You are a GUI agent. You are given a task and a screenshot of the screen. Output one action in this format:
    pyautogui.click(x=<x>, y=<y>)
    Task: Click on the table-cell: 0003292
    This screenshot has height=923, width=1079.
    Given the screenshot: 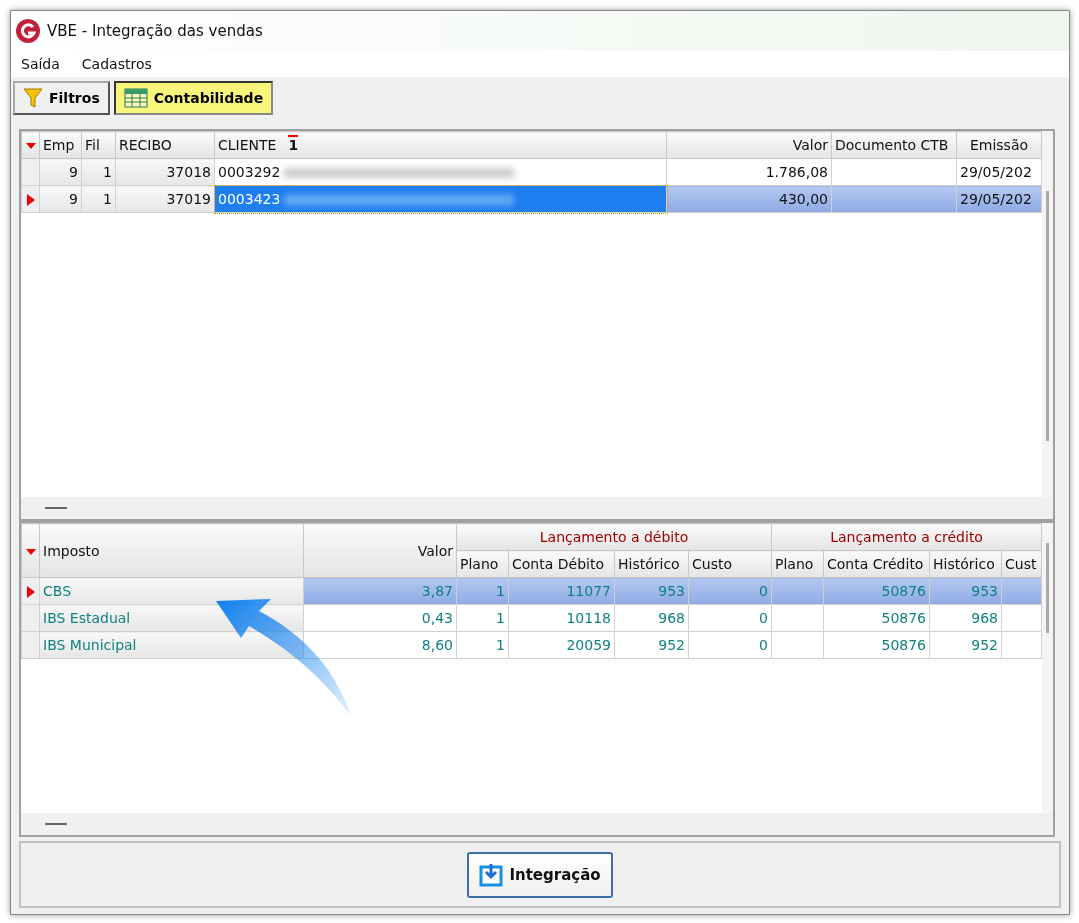 What is the action you would take?
    pyautogui.click(x=440, y=172)
    